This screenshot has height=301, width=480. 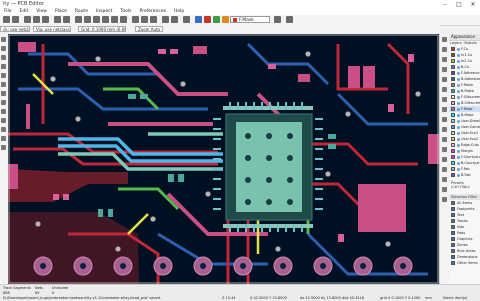 What do you see at coordinates (444, 189) in the screenshot?
I see `add-dimension-icon` at bounding box center [444, 189].